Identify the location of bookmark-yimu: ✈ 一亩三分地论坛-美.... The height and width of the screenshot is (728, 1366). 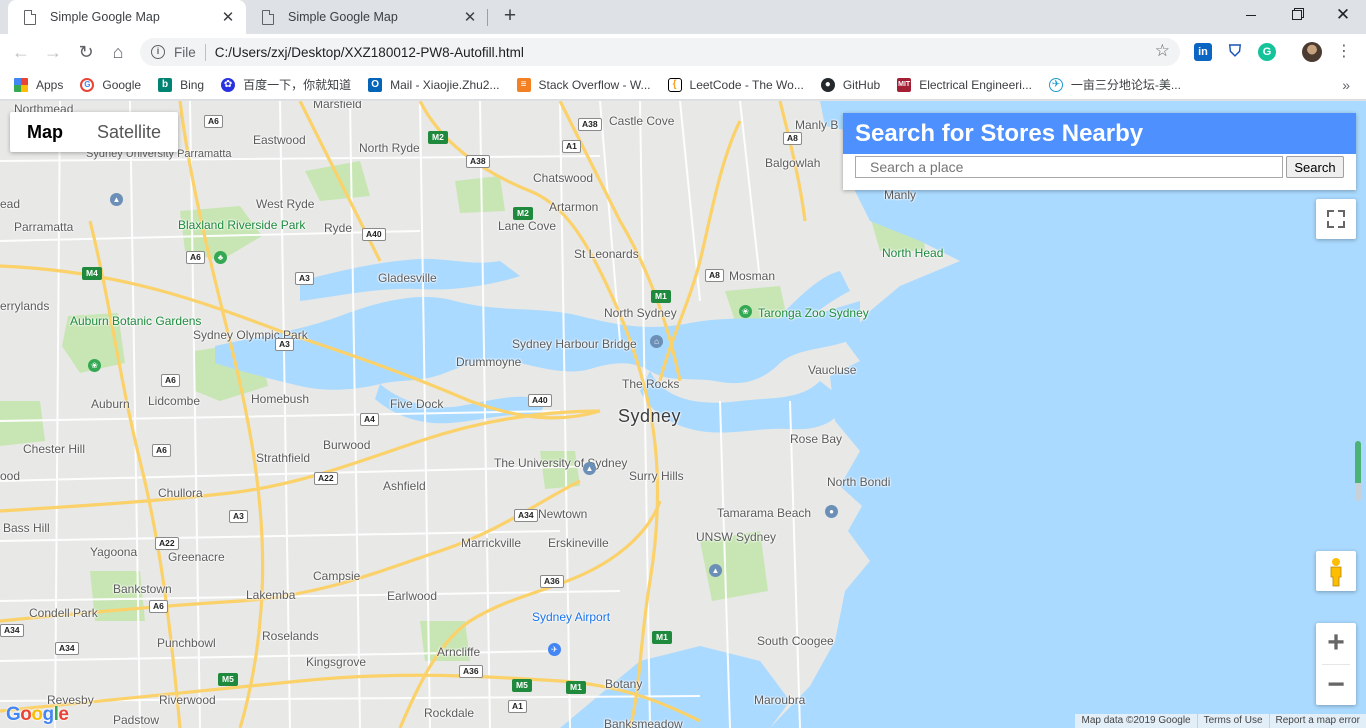
(1114, 84).